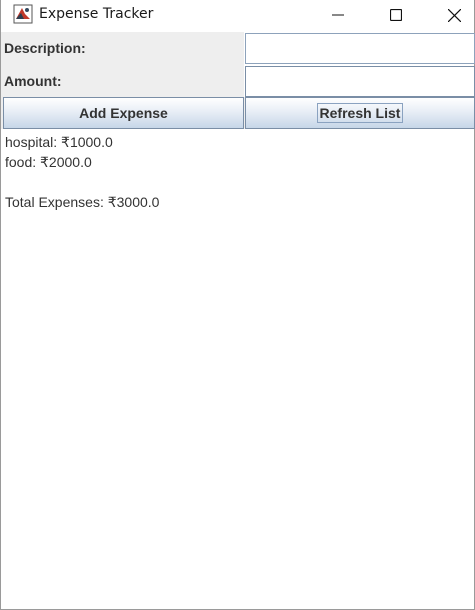  Describe the element at coordinates (237, 15) in the screenshot. I see `title-bar: Expense Tracker` at that location.